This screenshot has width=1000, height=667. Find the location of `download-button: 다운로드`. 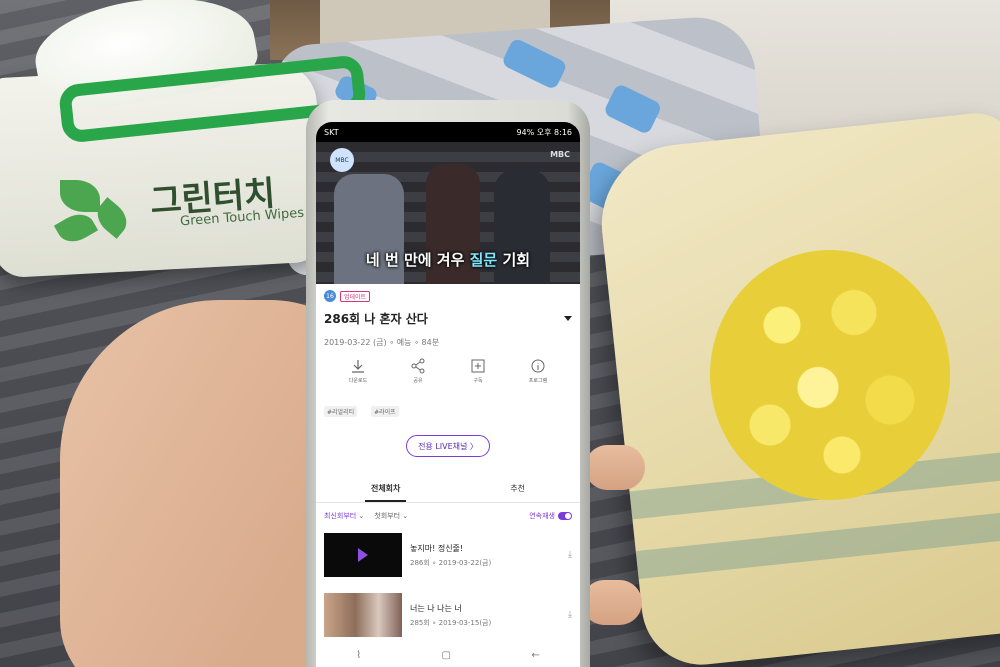

download-button: 다운로드 is located at coordinates (358, 371).